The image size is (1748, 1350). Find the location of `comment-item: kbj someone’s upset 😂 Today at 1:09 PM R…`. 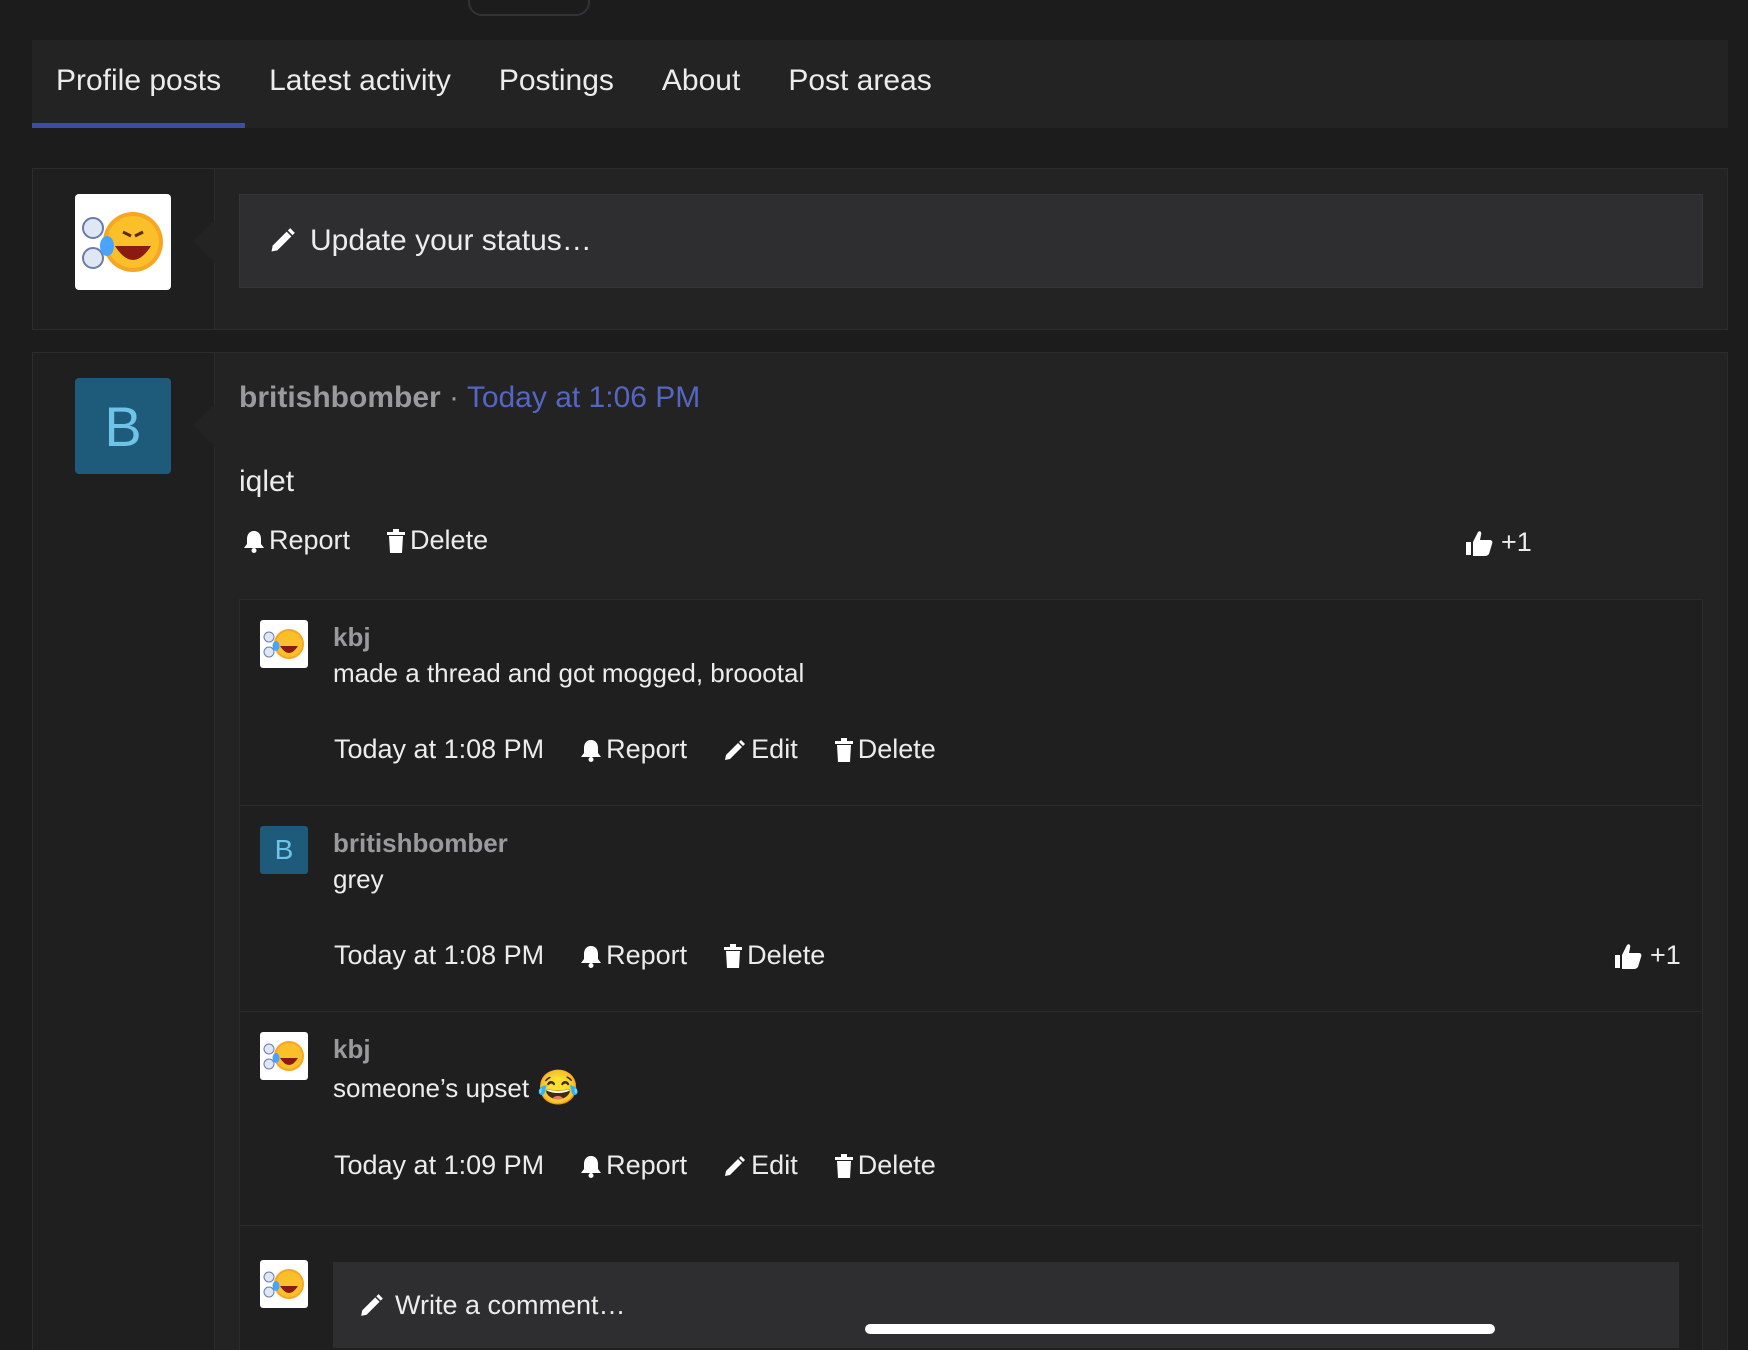

comment-item: kbj someone’s upset 😂 Today at 1:09 PM R… is located at coordinates (971, 1119).